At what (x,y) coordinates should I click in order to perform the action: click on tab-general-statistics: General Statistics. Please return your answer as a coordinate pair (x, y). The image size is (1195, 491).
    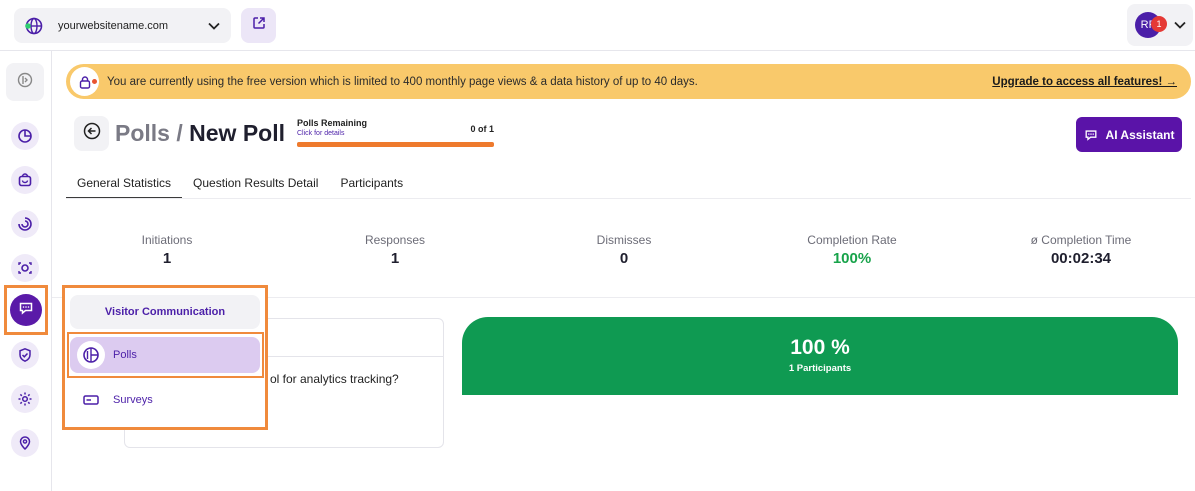
    Looking at the image, I should click on (124, 183).